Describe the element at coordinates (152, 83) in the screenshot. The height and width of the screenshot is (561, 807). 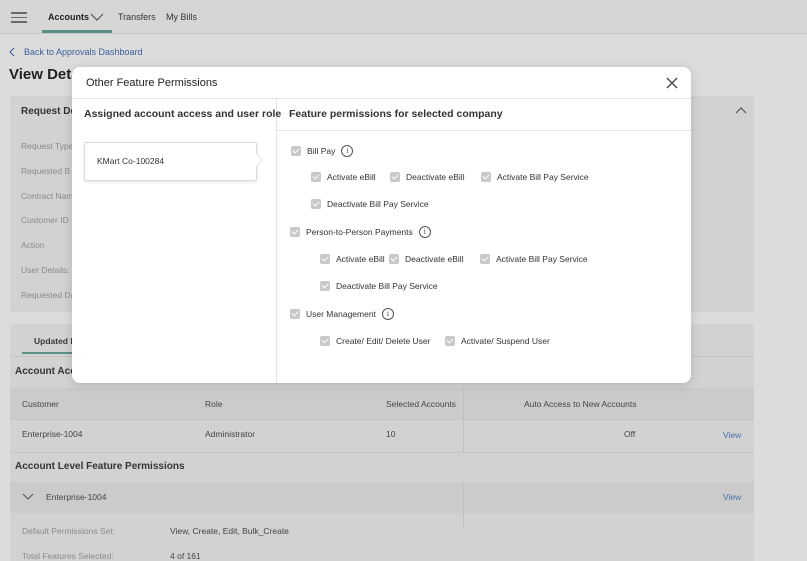
I see `modal-title: Other Feature Permissions` at that location.